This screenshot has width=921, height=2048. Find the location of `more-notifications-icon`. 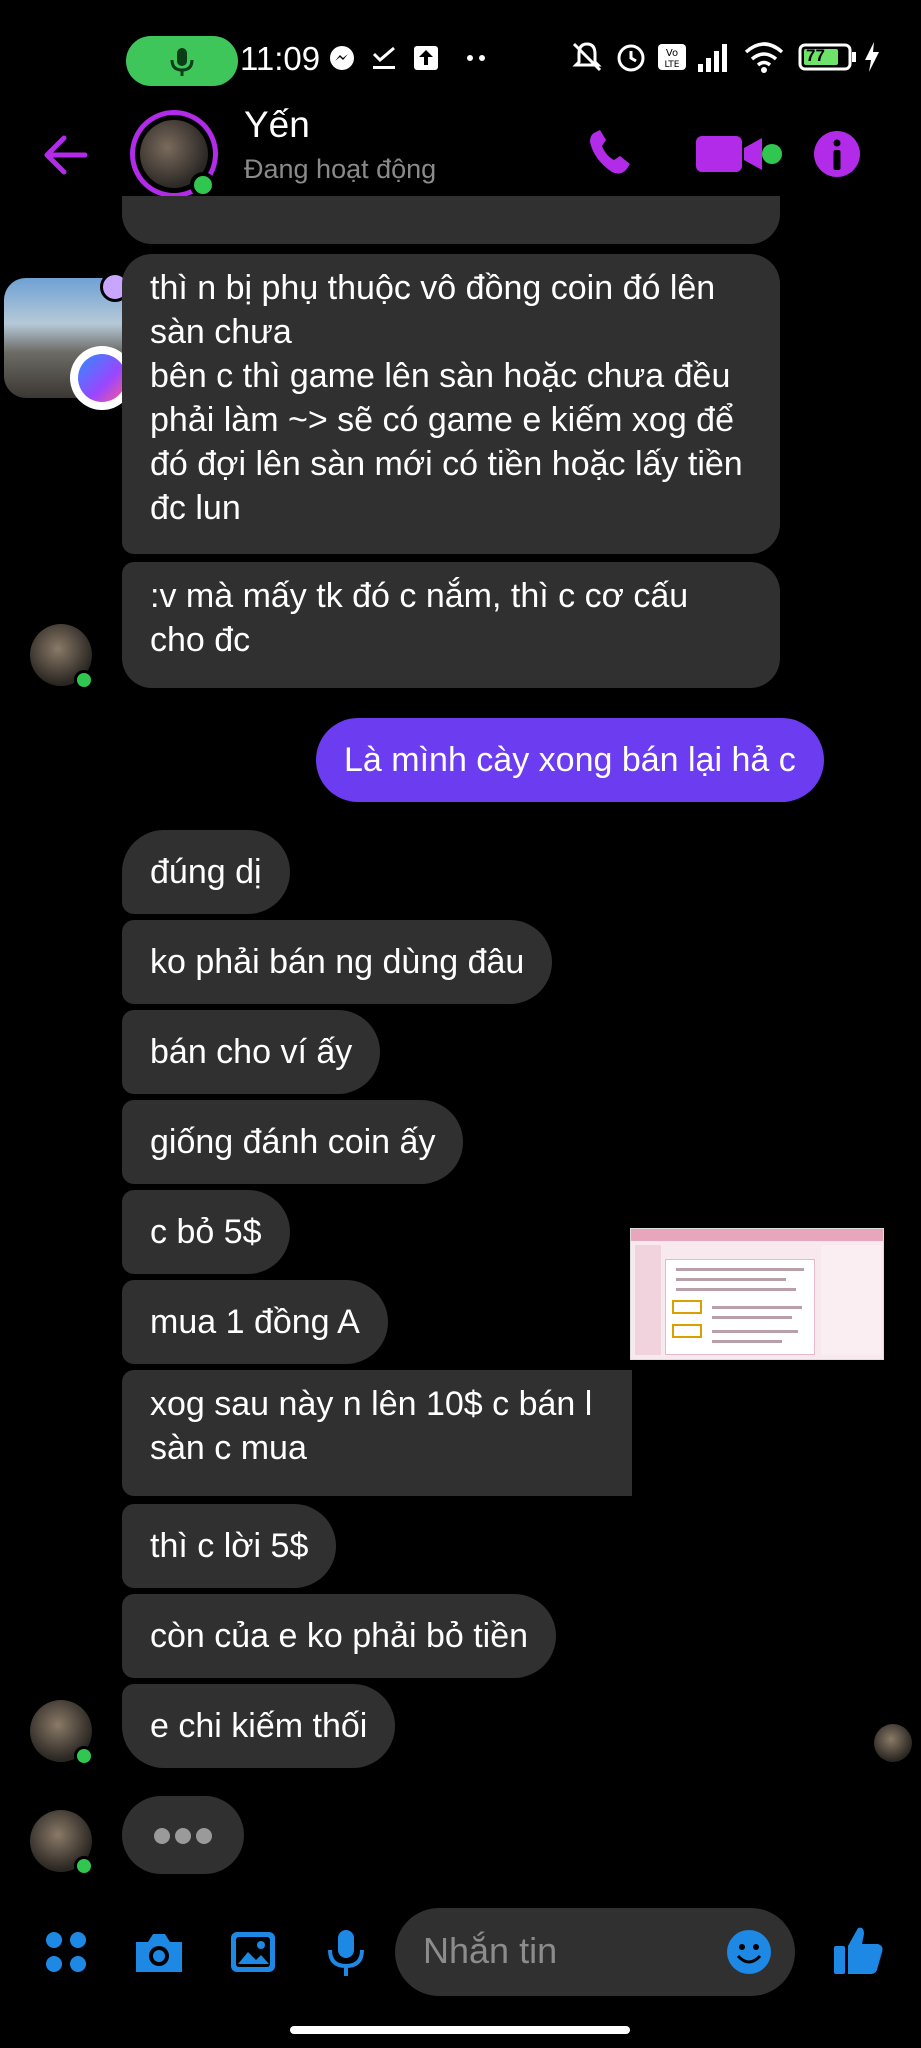

more-notifications-icon is located at coordinates (476, 58).